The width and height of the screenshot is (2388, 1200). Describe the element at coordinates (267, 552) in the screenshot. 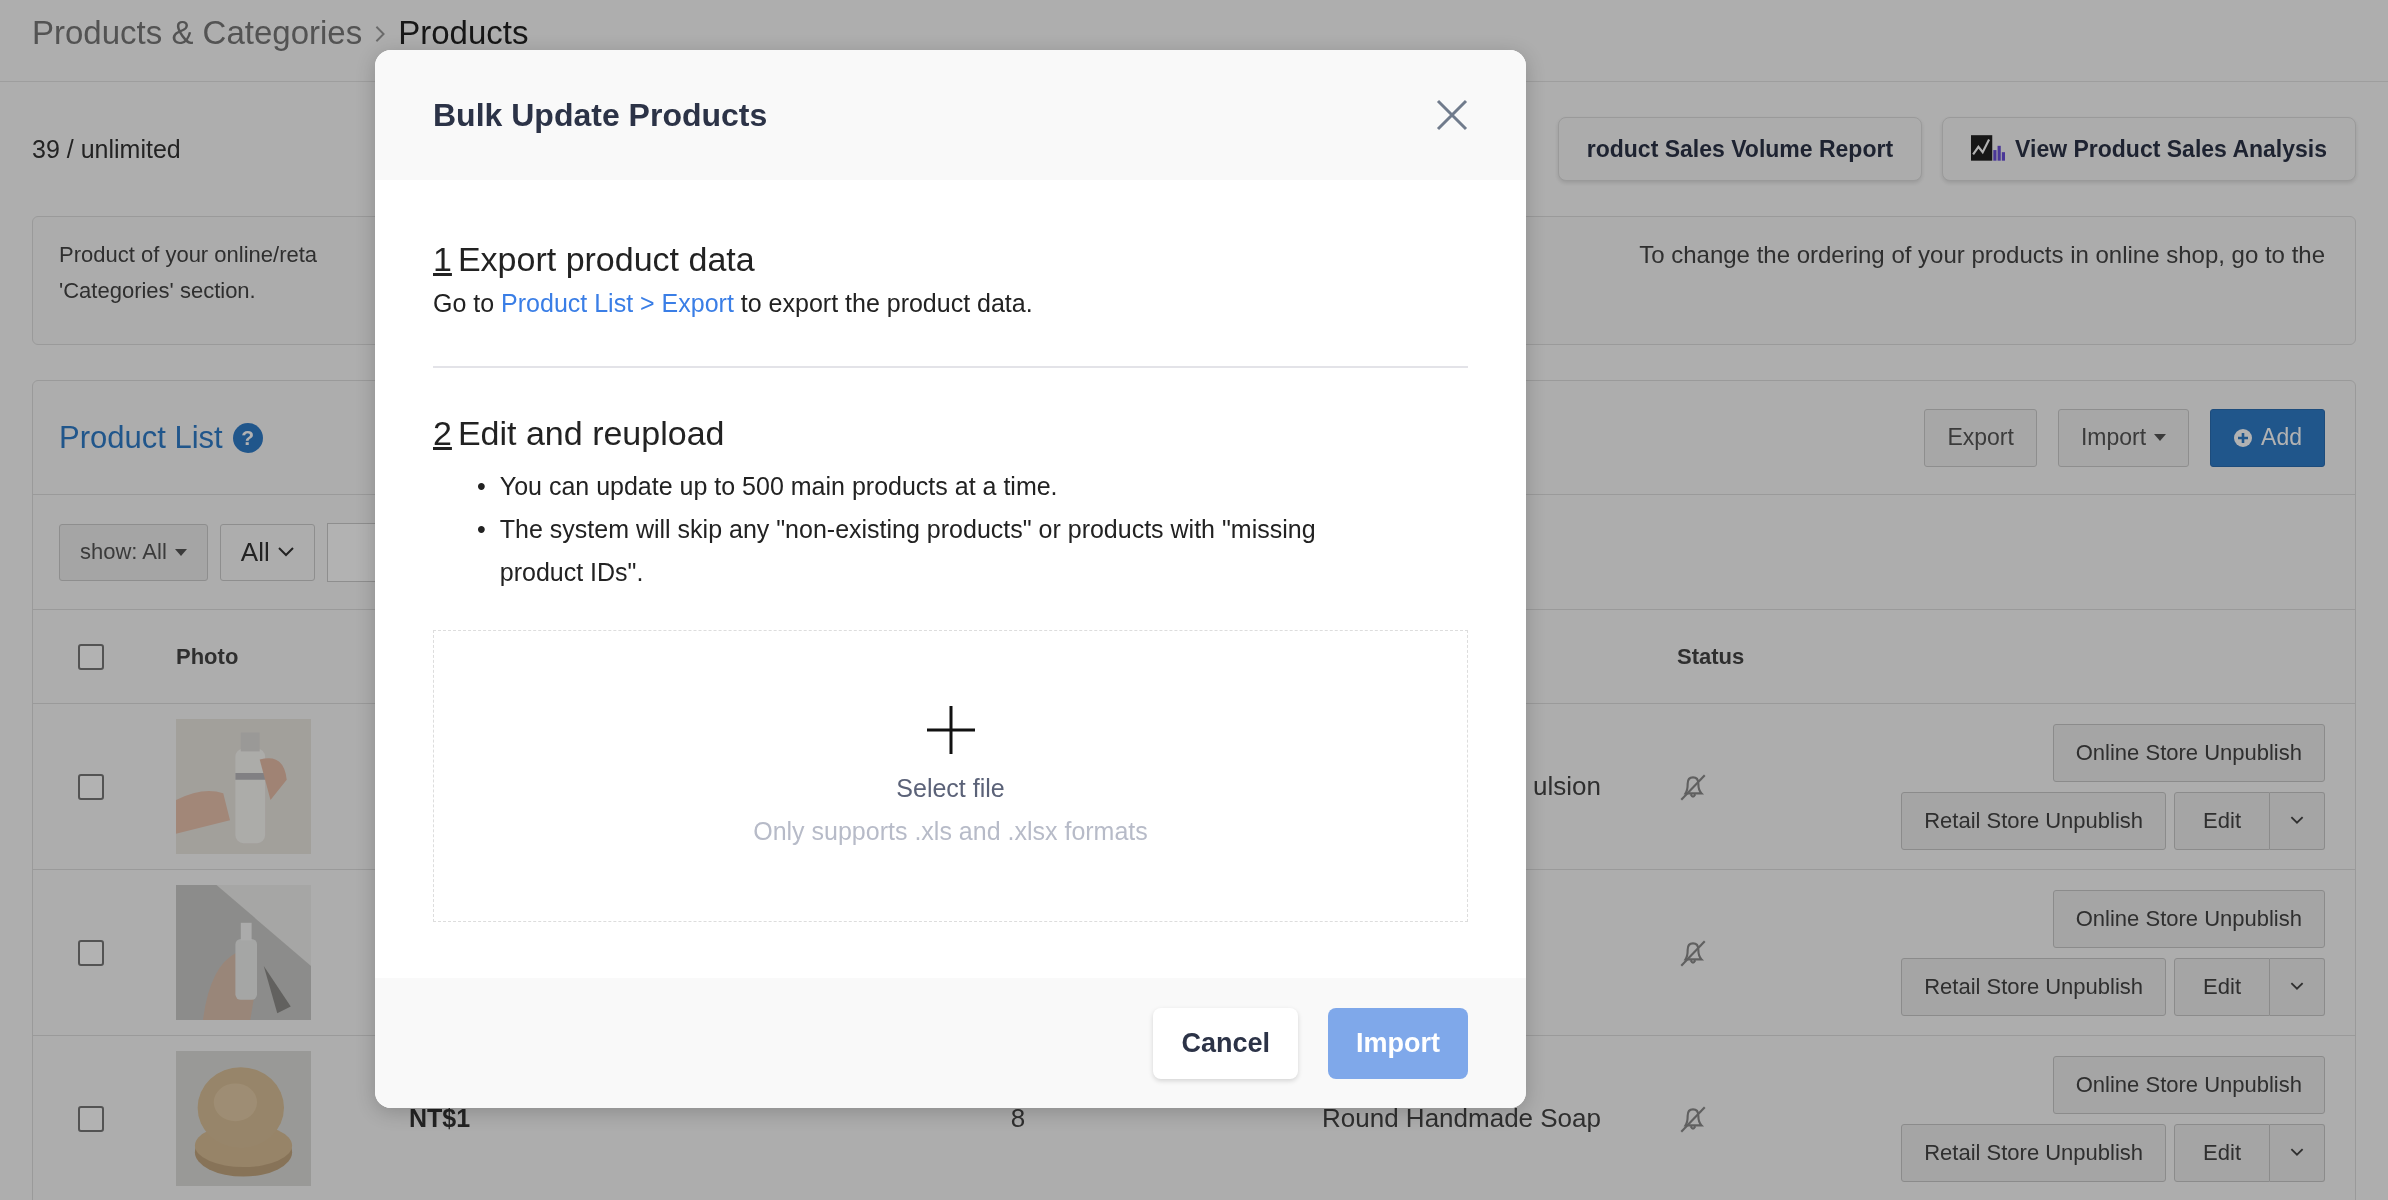

I see `filter-dropdown: All` at that location.